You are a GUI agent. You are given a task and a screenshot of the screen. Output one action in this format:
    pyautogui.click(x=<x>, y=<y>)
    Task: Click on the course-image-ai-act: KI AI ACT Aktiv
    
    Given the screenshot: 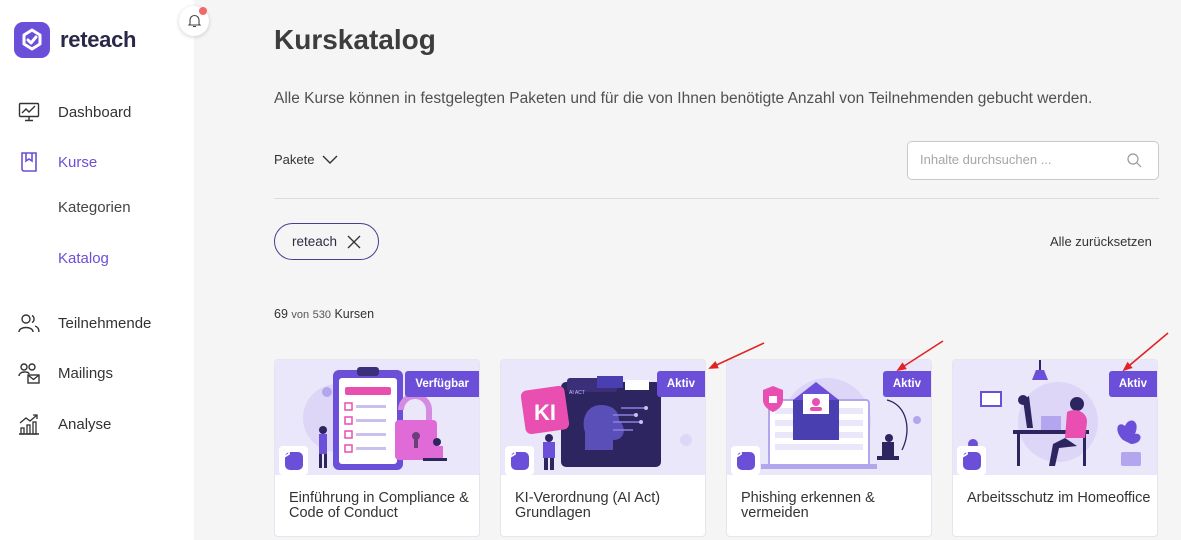 What is the action you would take?
    pyautogui.click(x=603, y=417)
    